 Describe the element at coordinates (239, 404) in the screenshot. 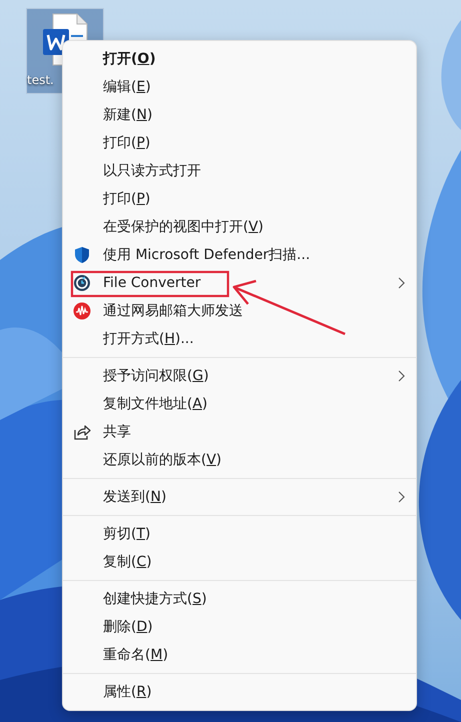

I see `menu-item: 复制文件地址(A)` at that location.